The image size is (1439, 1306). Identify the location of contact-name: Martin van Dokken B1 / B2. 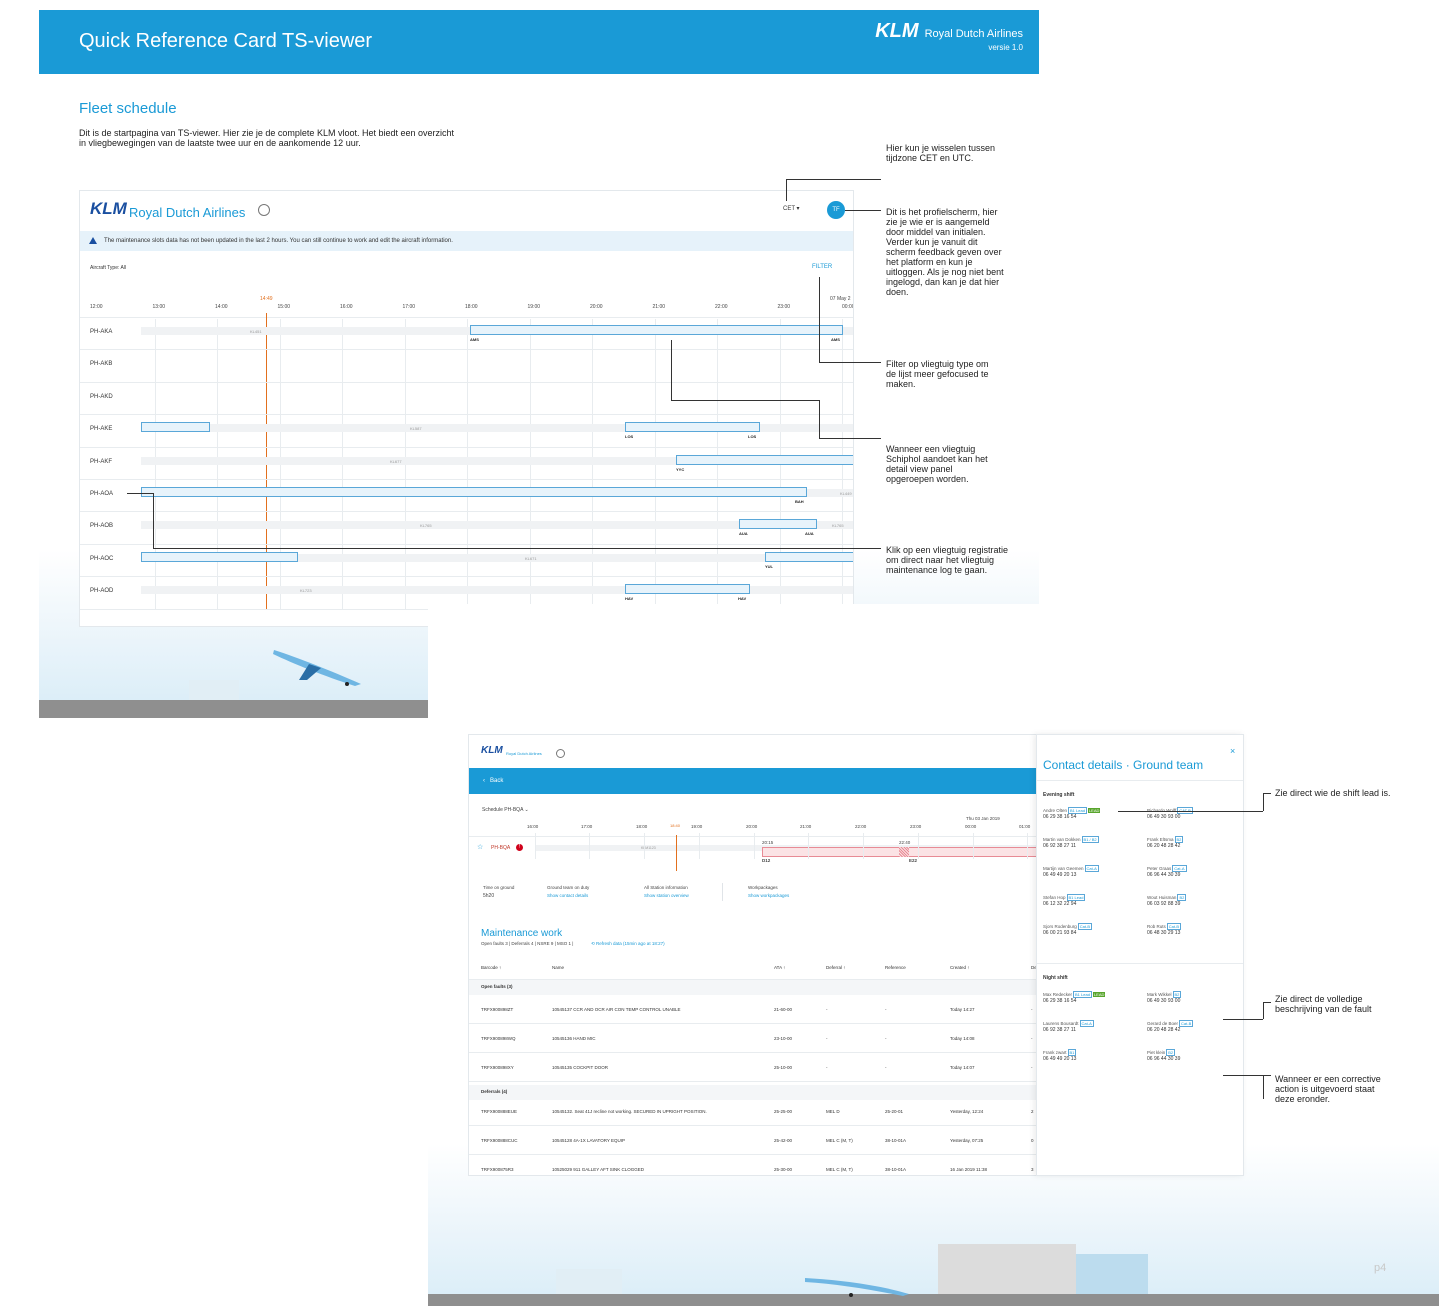
(1071, 839).